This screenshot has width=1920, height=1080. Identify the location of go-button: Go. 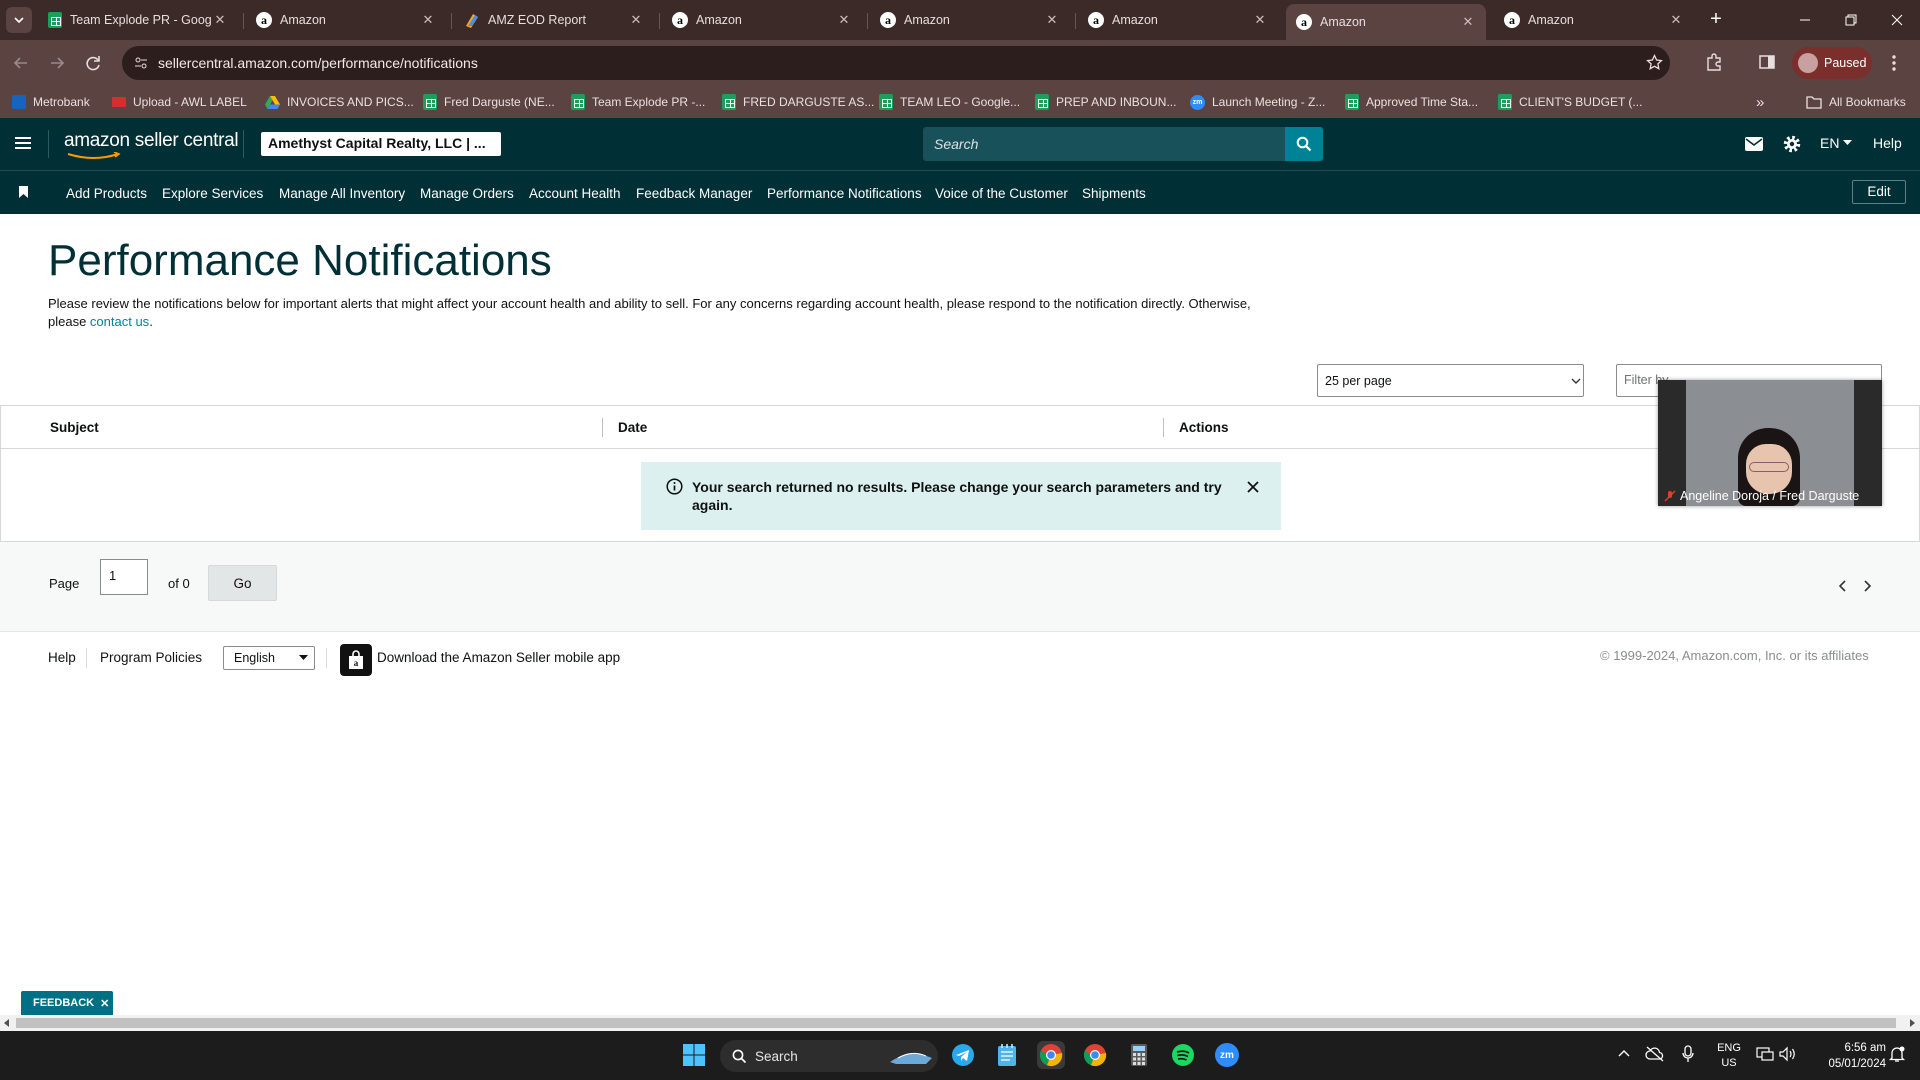
(242, 583).